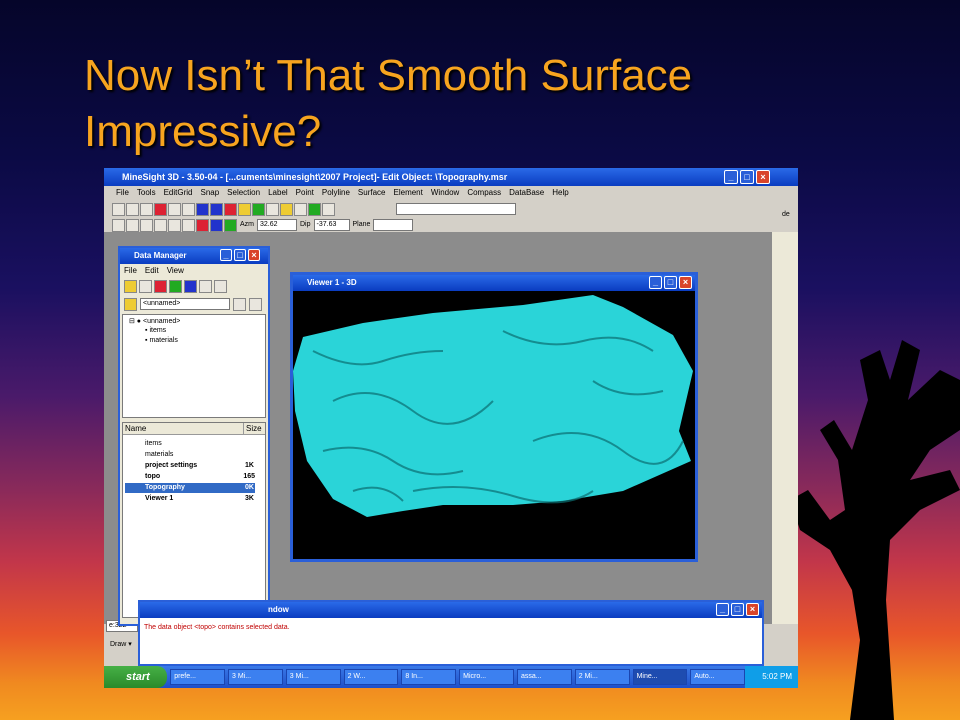 The width and height of the screenshot is (960, 720). What do you see at coordinates (190, 466) in the screenshot?
I see `list-row-project-settings: project settings 1K` at bounding box center [190, 466].